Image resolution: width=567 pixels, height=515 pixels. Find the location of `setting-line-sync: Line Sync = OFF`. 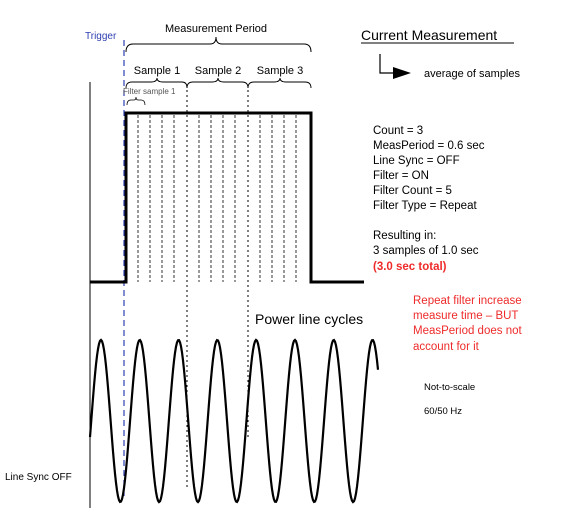

setting-line-sync: Line Sync = OFF is located at coordinates (416, 161).